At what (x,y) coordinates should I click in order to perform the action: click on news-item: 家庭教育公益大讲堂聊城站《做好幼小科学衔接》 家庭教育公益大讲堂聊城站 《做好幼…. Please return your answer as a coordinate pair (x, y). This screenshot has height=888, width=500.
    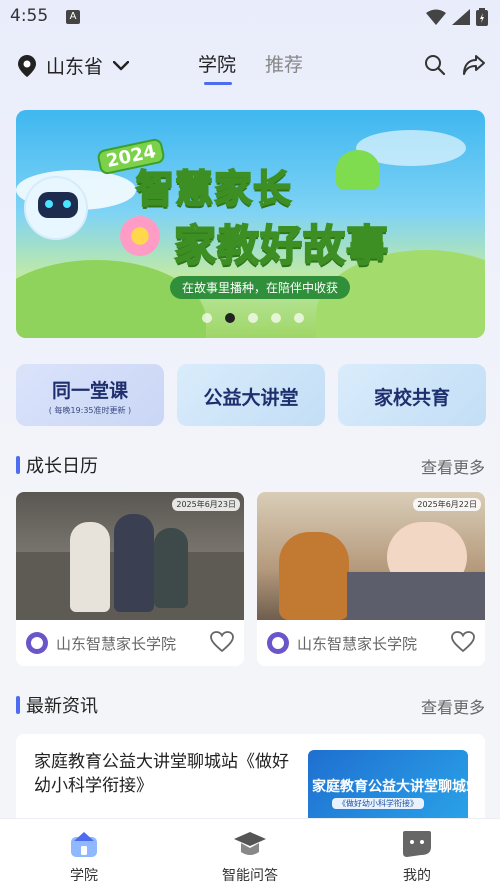
    Looking at the image, I should click on (250, 779).